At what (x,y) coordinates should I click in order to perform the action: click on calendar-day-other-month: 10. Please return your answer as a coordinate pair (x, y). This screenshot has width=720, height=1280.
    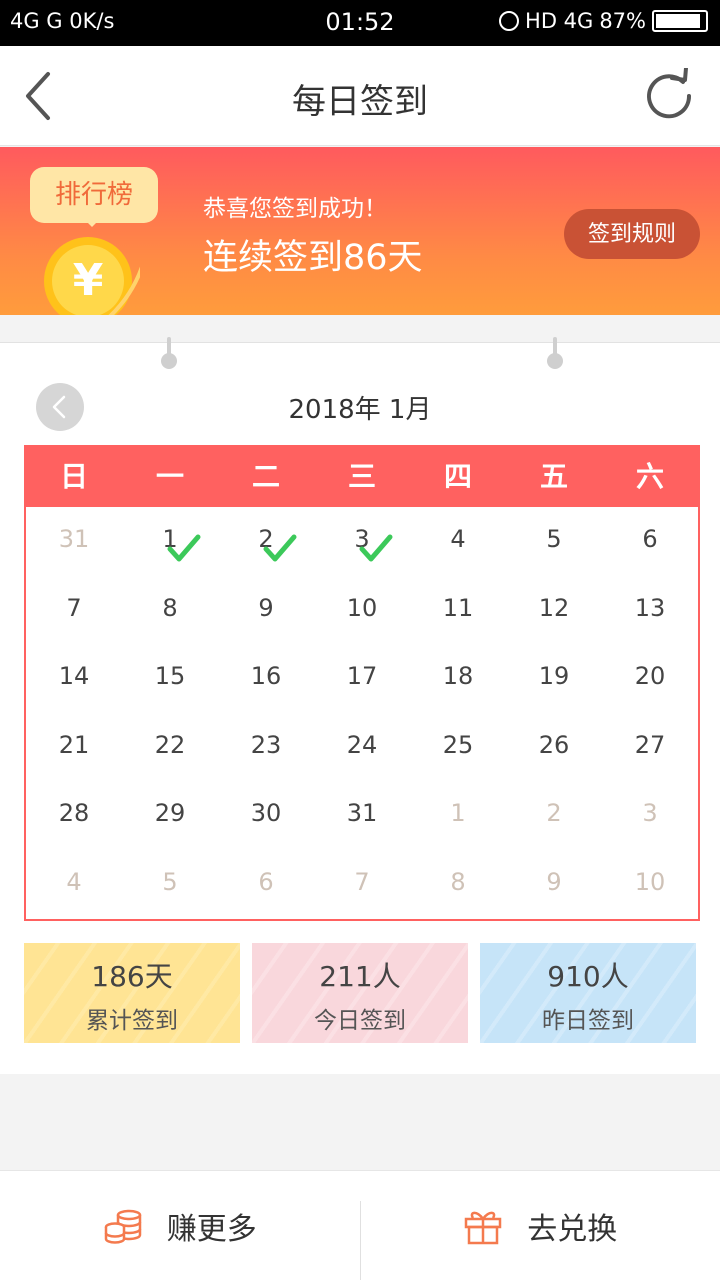
    Looking at the image, I should click on (650, 884).